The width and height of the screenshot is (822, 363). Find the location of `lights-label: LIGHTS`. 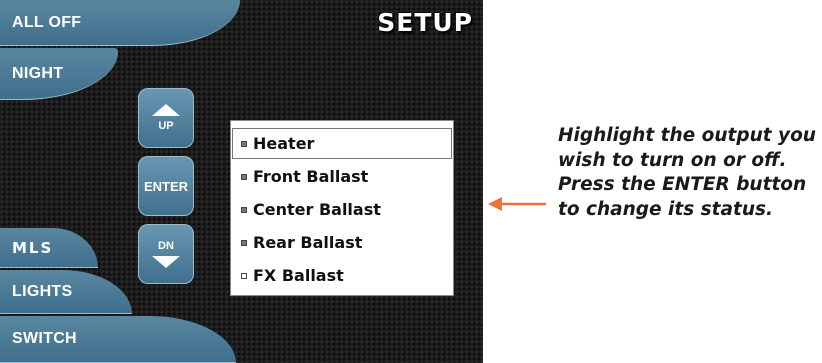

lights-label: LIGHTS is located at coordinates (42, 291).